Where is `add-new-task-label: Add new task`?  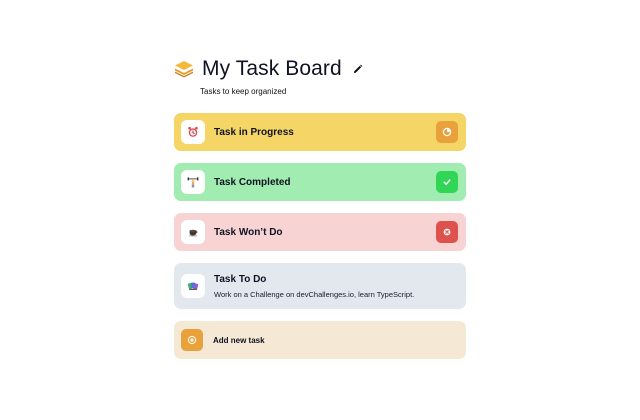
add-new-task-label: Add new task is located at coordinates (239, 340).